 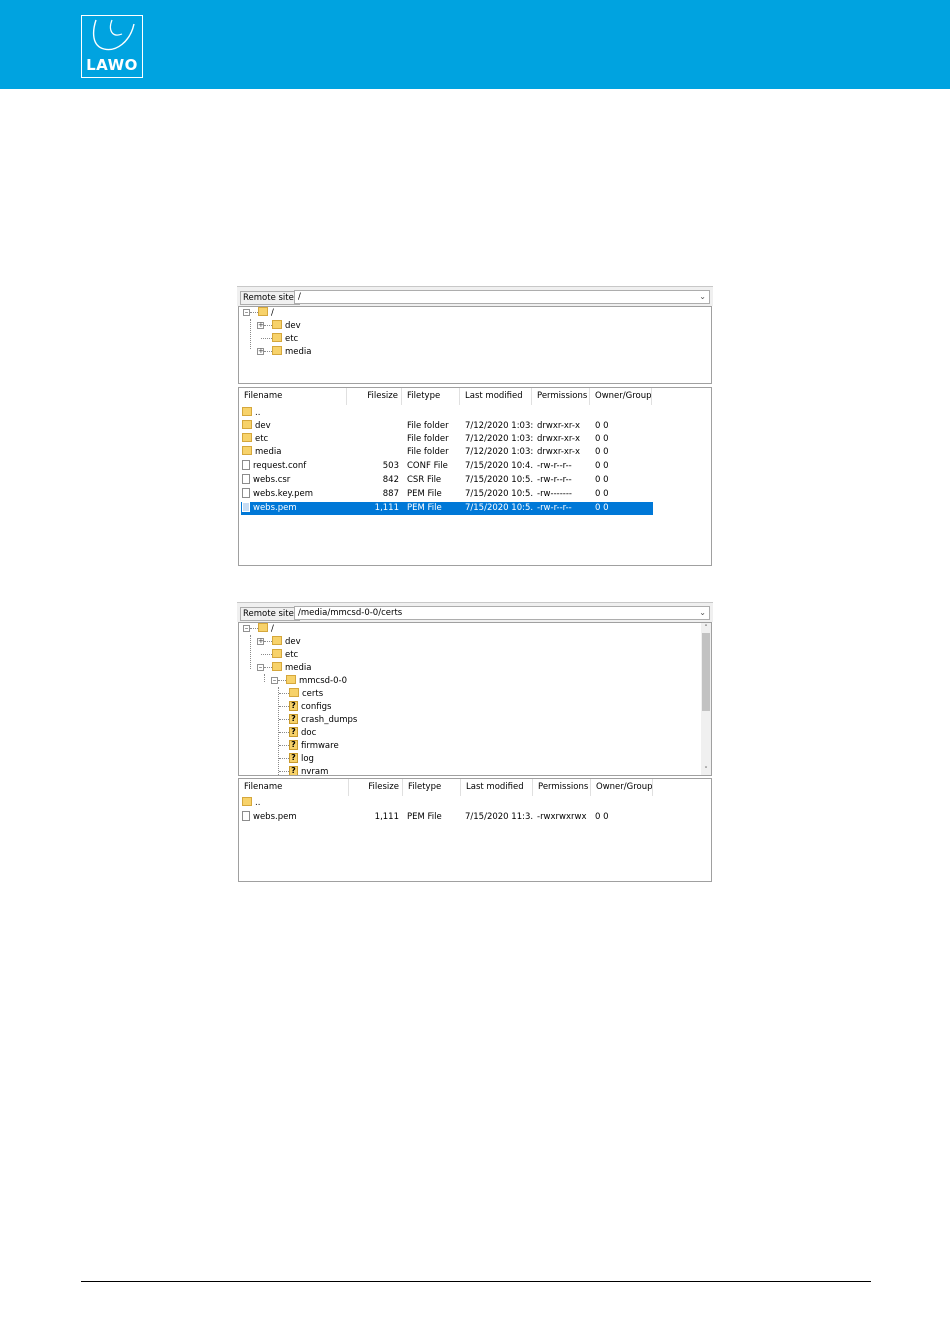 What do you see at coordinates (309, 733) in the screenshot?
I see `tree-node-label: doc` at bounding box center [309, 733].